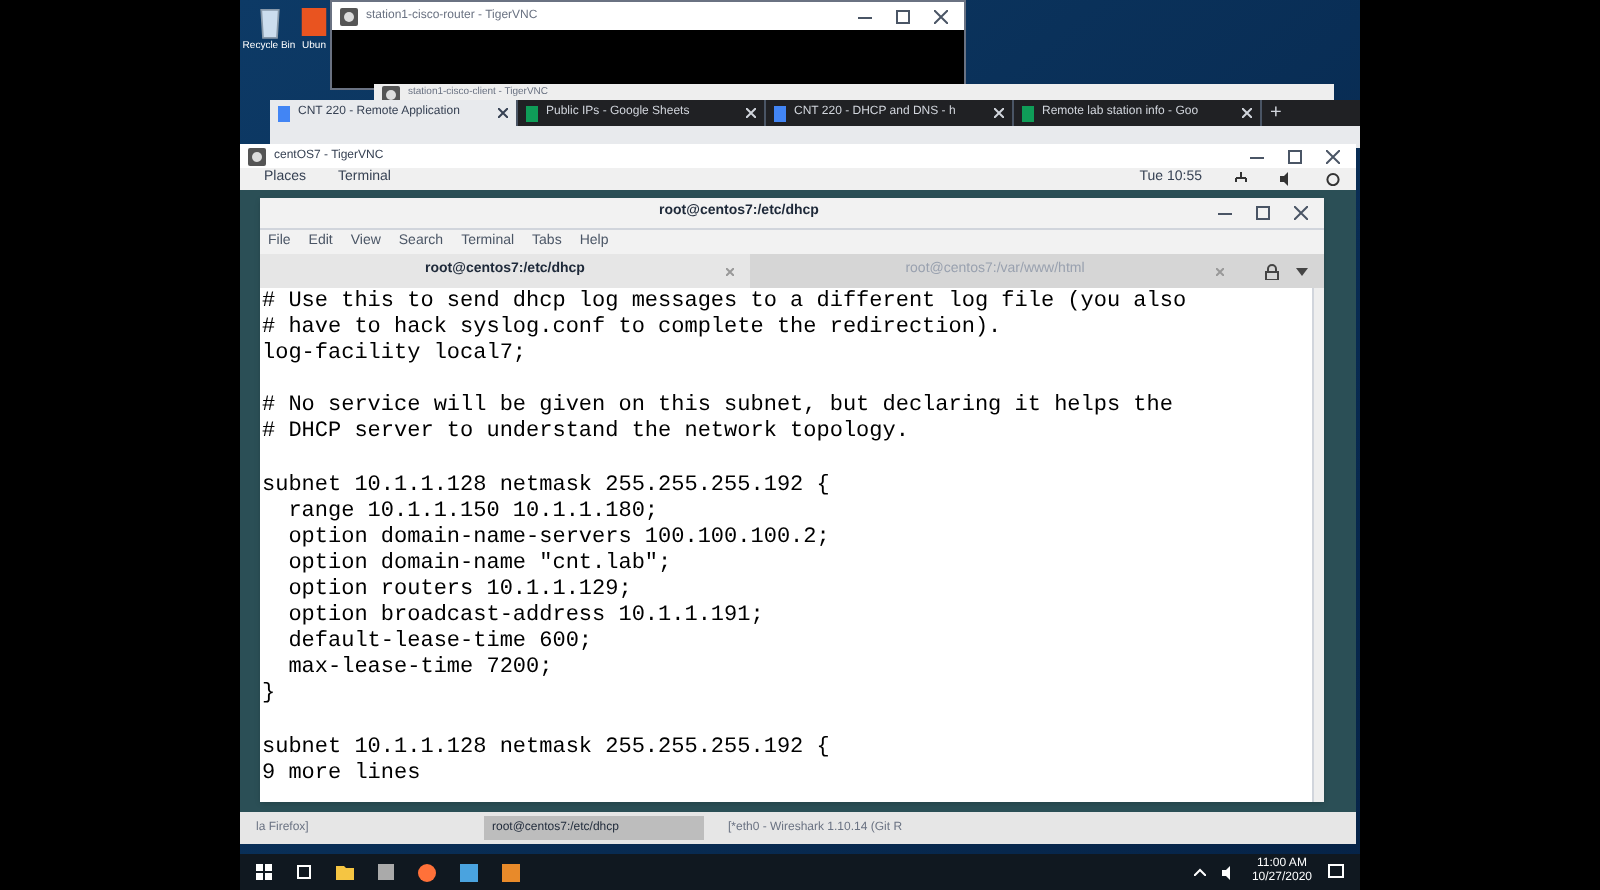 The image size is (1600, 890). What do you see at coordinates (427, 872) in the screenshot?
I see `firefox-icon` at bounding box center [427, 872].